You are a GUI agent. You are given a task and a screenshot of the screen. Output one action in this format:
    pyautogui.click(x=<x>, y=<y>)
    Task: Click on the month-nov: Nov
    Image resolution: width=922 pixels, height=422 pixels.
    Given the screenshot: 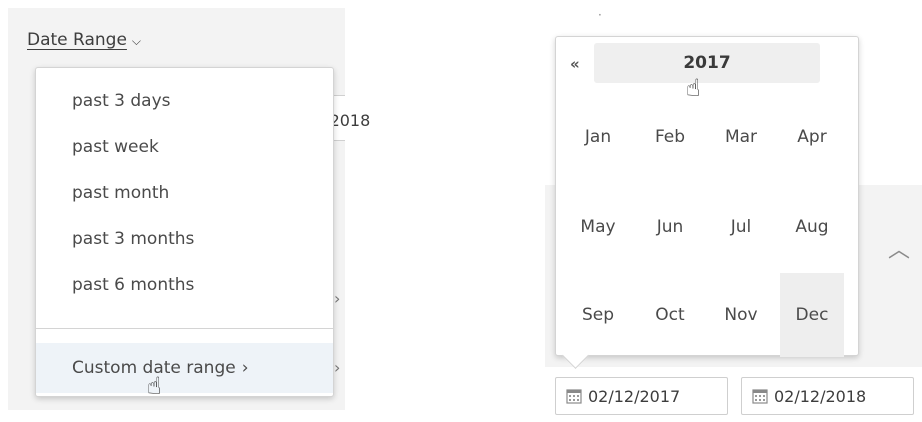 What is the action you would take?
    pyautogui.click(x=741, y=315)
    